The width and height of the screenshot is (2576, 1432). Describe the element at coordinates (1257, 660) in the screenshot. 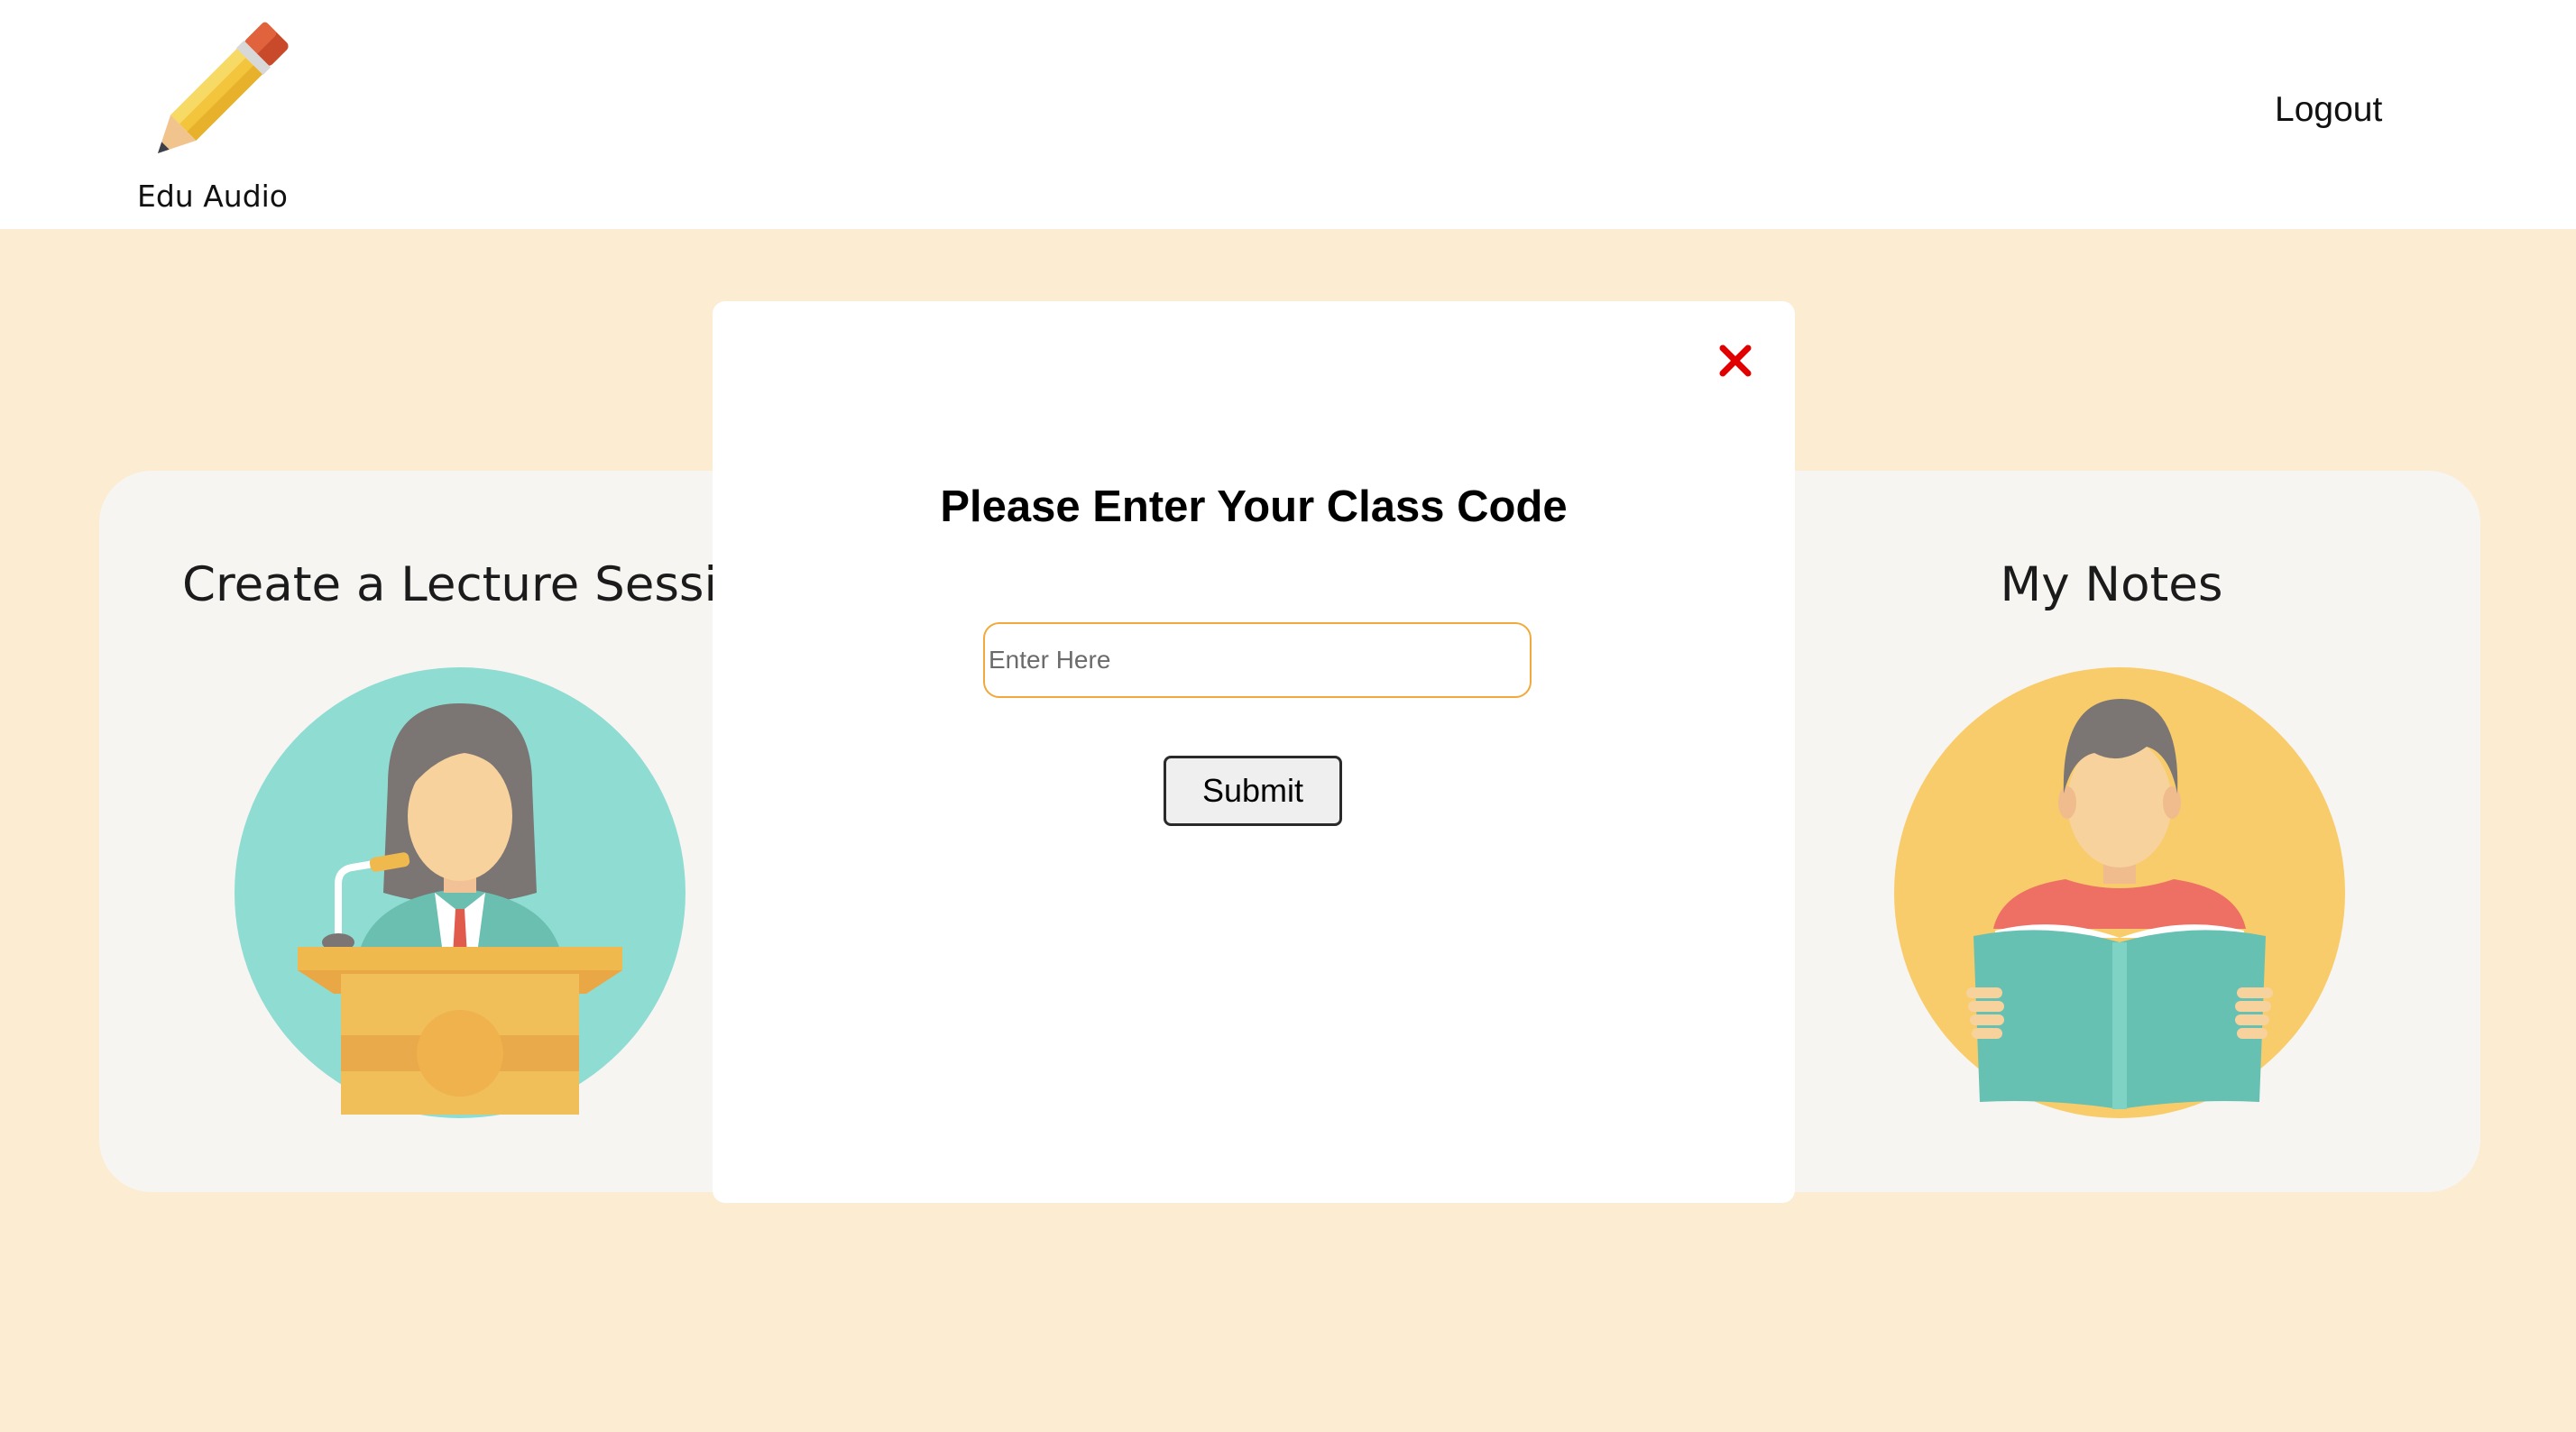

I see `class-code-input` at that location.